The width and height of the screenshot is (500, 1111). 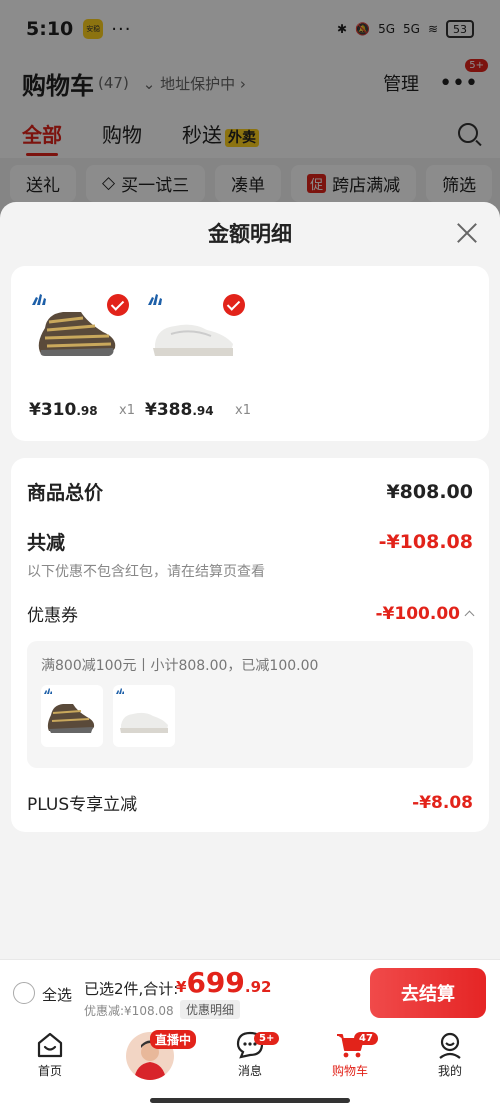 What do you see at coordinates (251, 613) in the screenshot?
I see `coupon-row: 优惠券 -¥100.00` at bounding box center [251, 613].